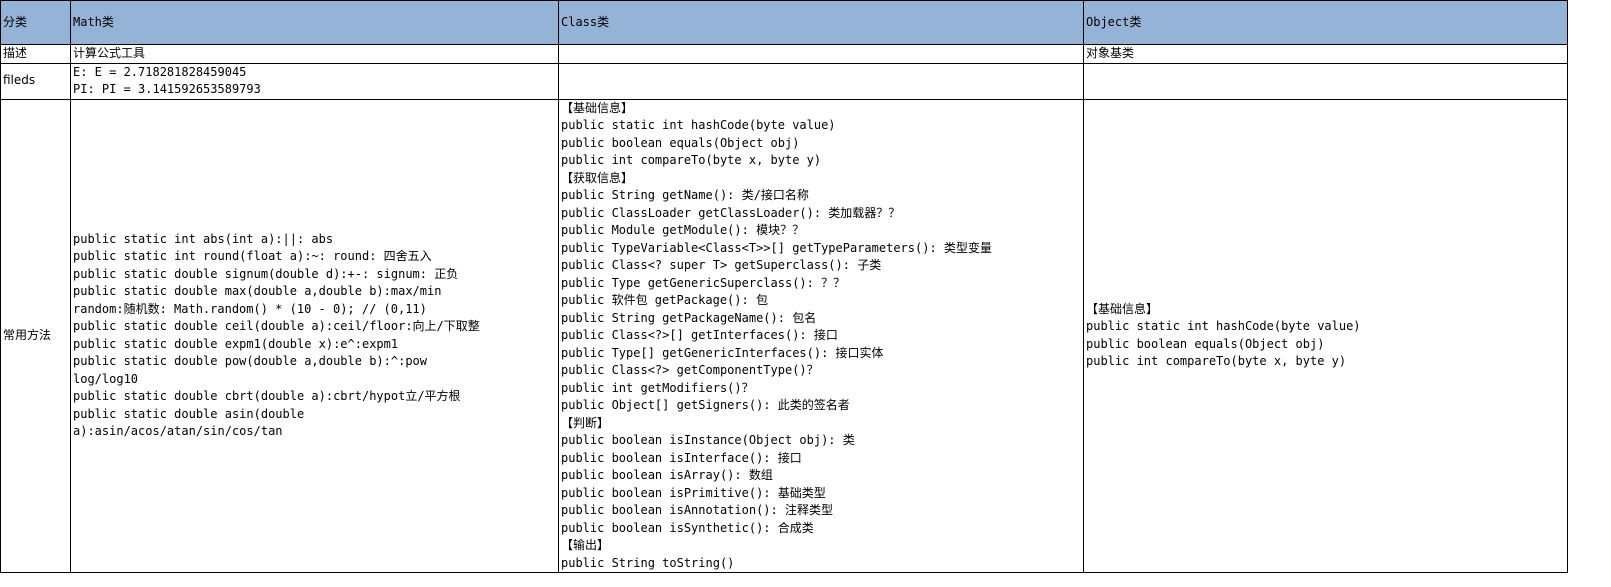  I want to click on row-description: 描述 计算公式工具 对象基类, so click(784, 54).